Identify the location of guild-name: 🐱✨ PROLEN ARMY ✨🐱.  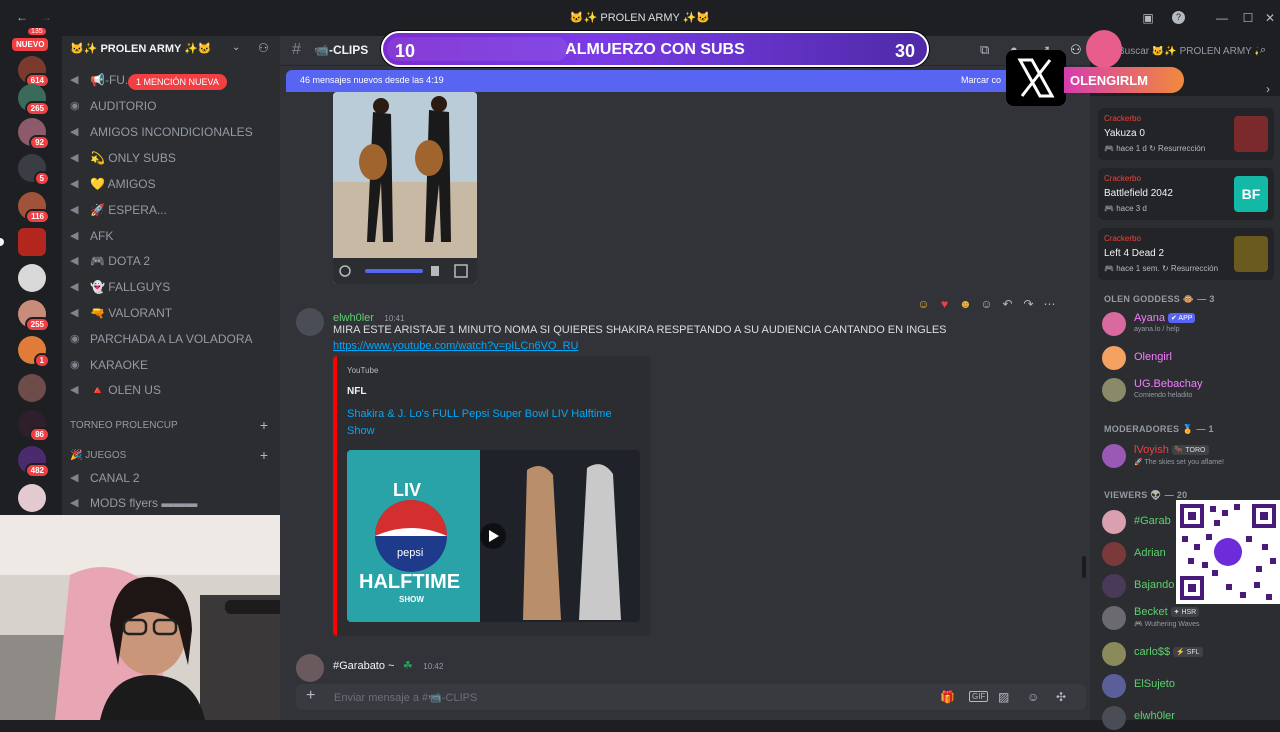
(141, 49).